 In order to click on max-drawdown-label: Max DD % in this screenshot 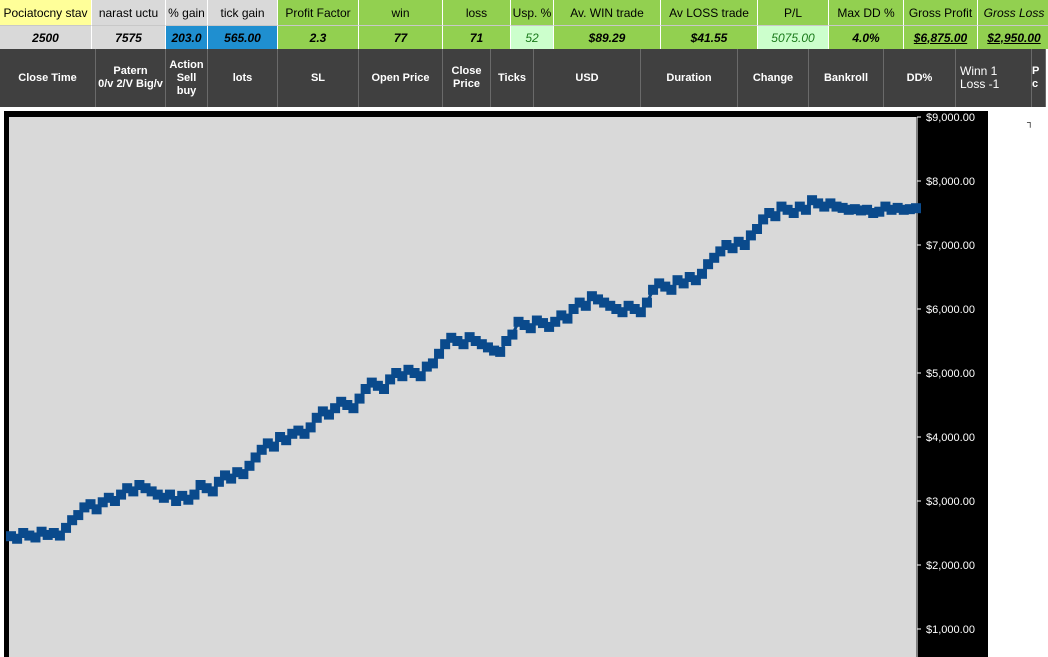, I will do `click(866, 12)`.